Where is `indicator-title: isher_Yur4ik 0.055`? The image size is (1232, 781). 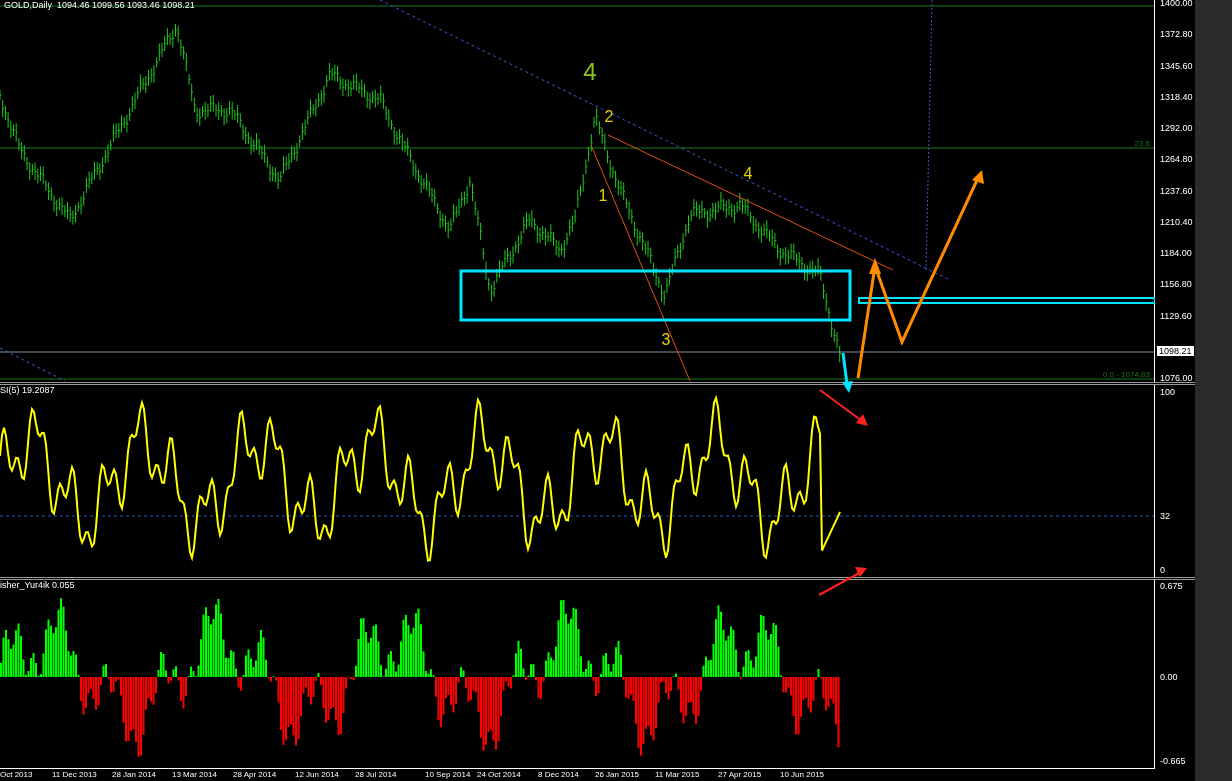
indicator-title: isher_Yur4ik 0.055 is located at coordinates (37, 585).